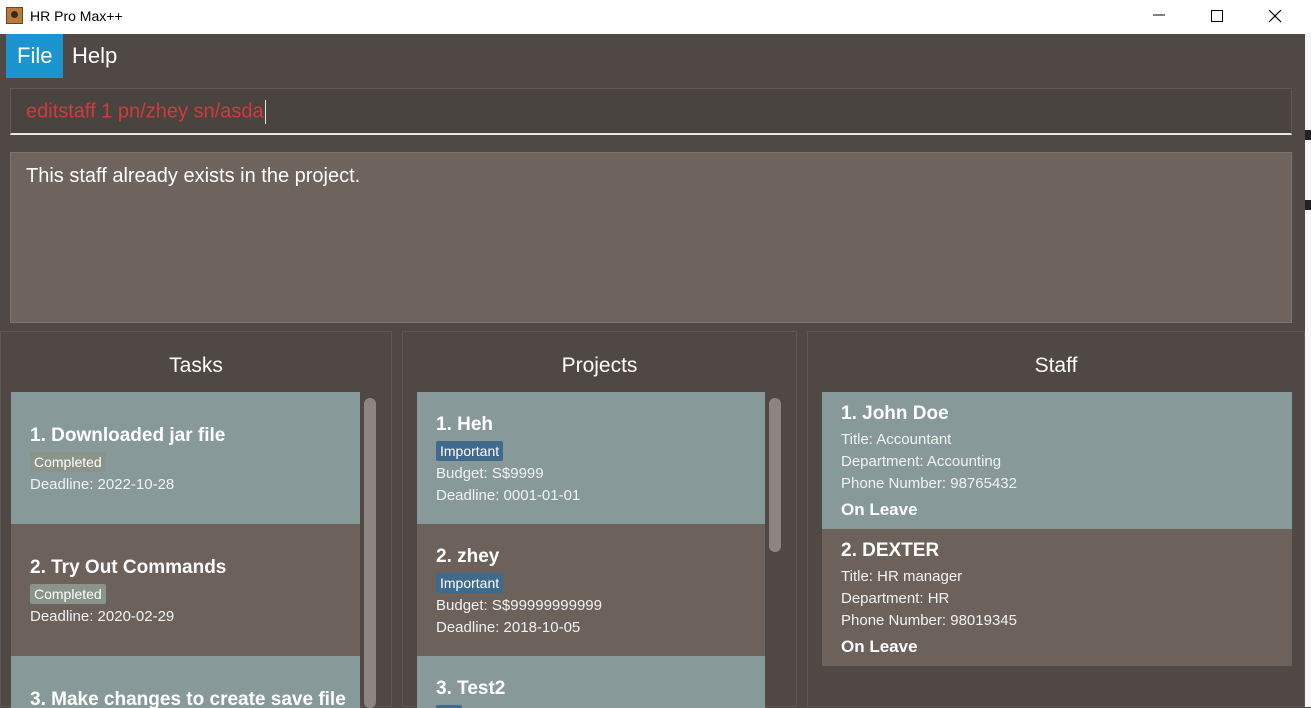 The image size is (1311, 708). I want to click on projects-scrollbar, so click(775, 475).